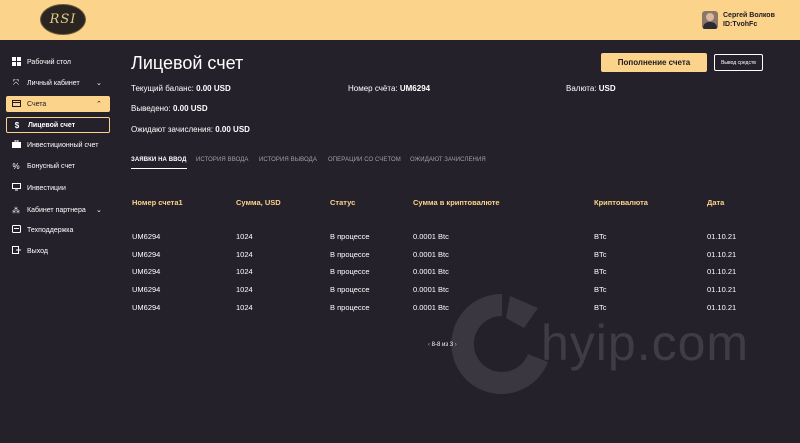 This screenshot has height=443, width=800. Describe the element at coordinates (456, 202) in the screenshot. I see `column-header-crypto-amount: Сумма в криптовалюте` at that location.